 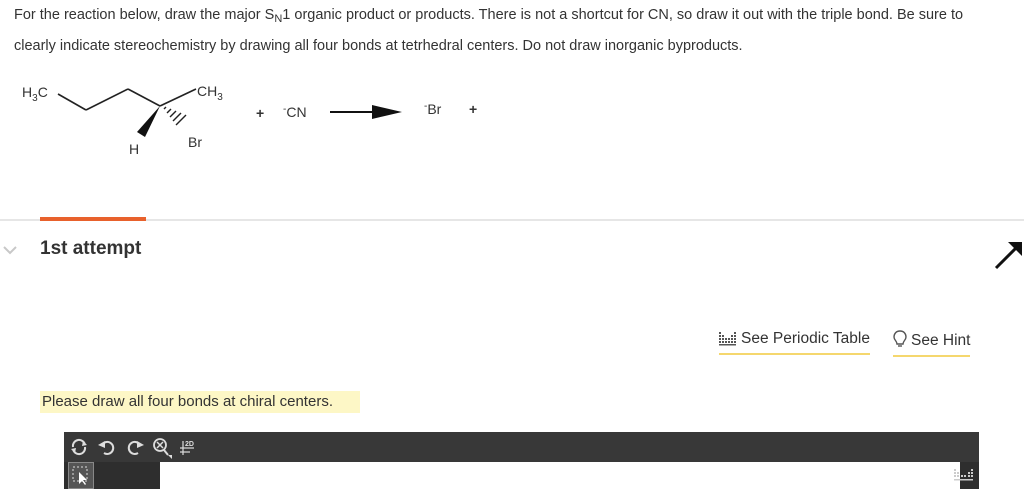 What do you see at coordinates (195, 142) in the screenshot?
I see `br-label: Br` at bounding box center [195, 142].